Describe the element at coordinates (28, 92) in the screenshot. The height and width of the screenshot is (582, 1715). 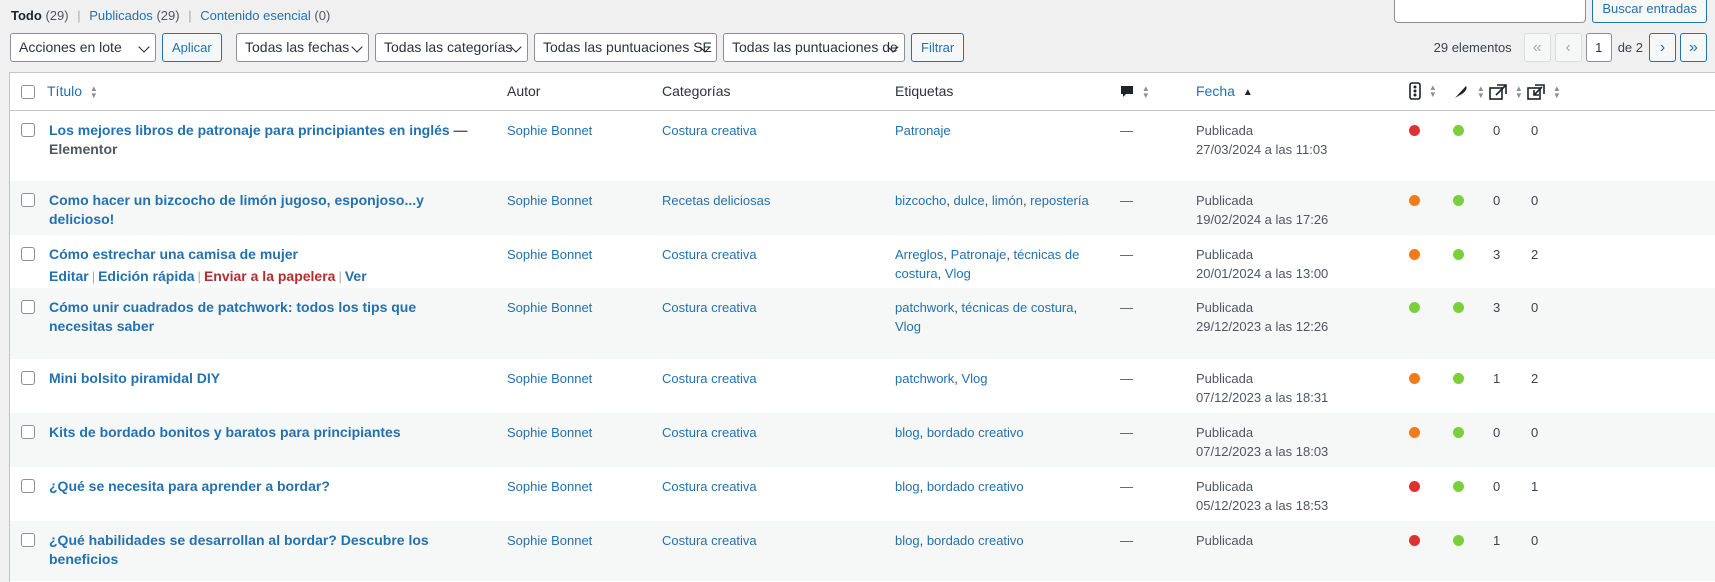
I see `select-all-checkbox` at that location.